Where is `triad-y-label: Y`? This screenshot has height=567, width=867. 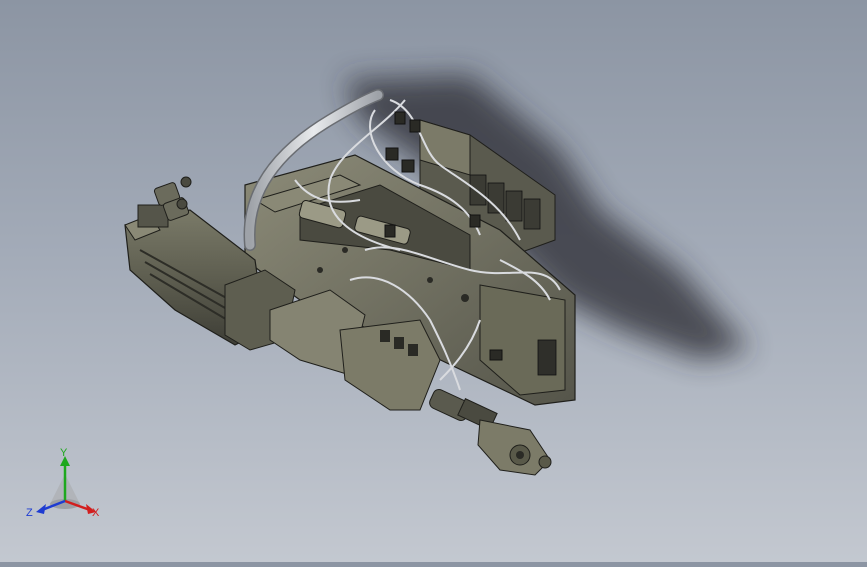 triad-y-label: Y is located at coordinates (64, 453).